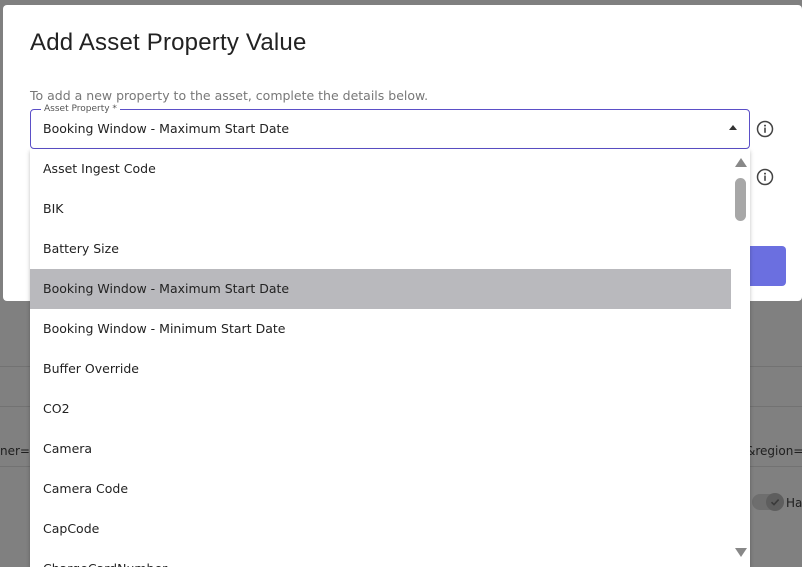  What do you see at coordinates (741, 552) in the screenshot?
I see `scroll-down-arrow-icon` at bounding box center [741, 552].